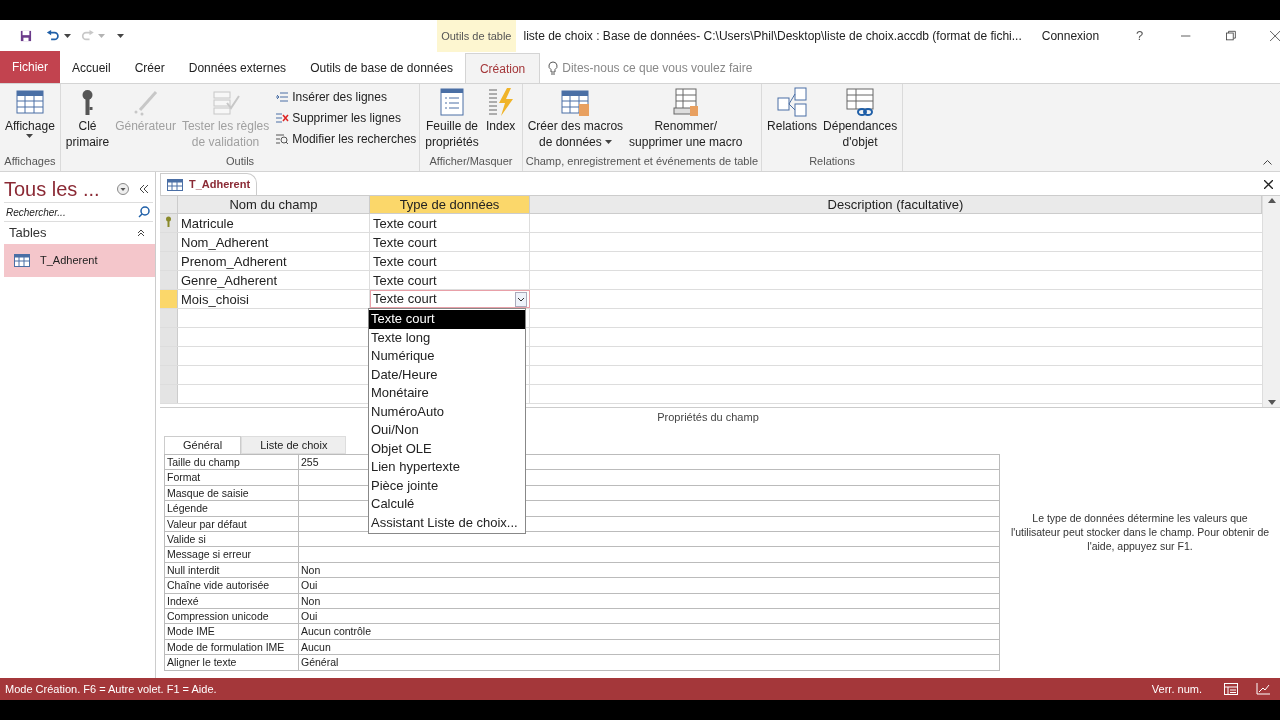  Describe the element at coordinates (346, 96) in the screenshot. I see `ribbon-button: Insérer des lignes` at that location.